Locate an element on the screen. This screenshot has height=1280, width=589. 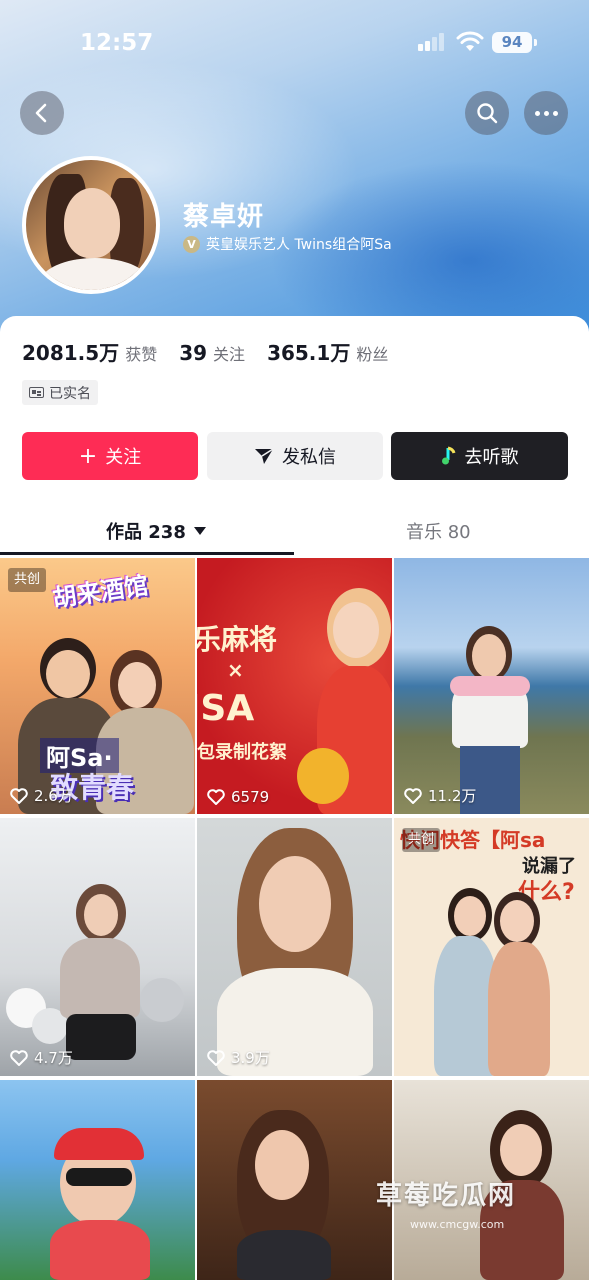
back-button is located at coordinates (42, 113).